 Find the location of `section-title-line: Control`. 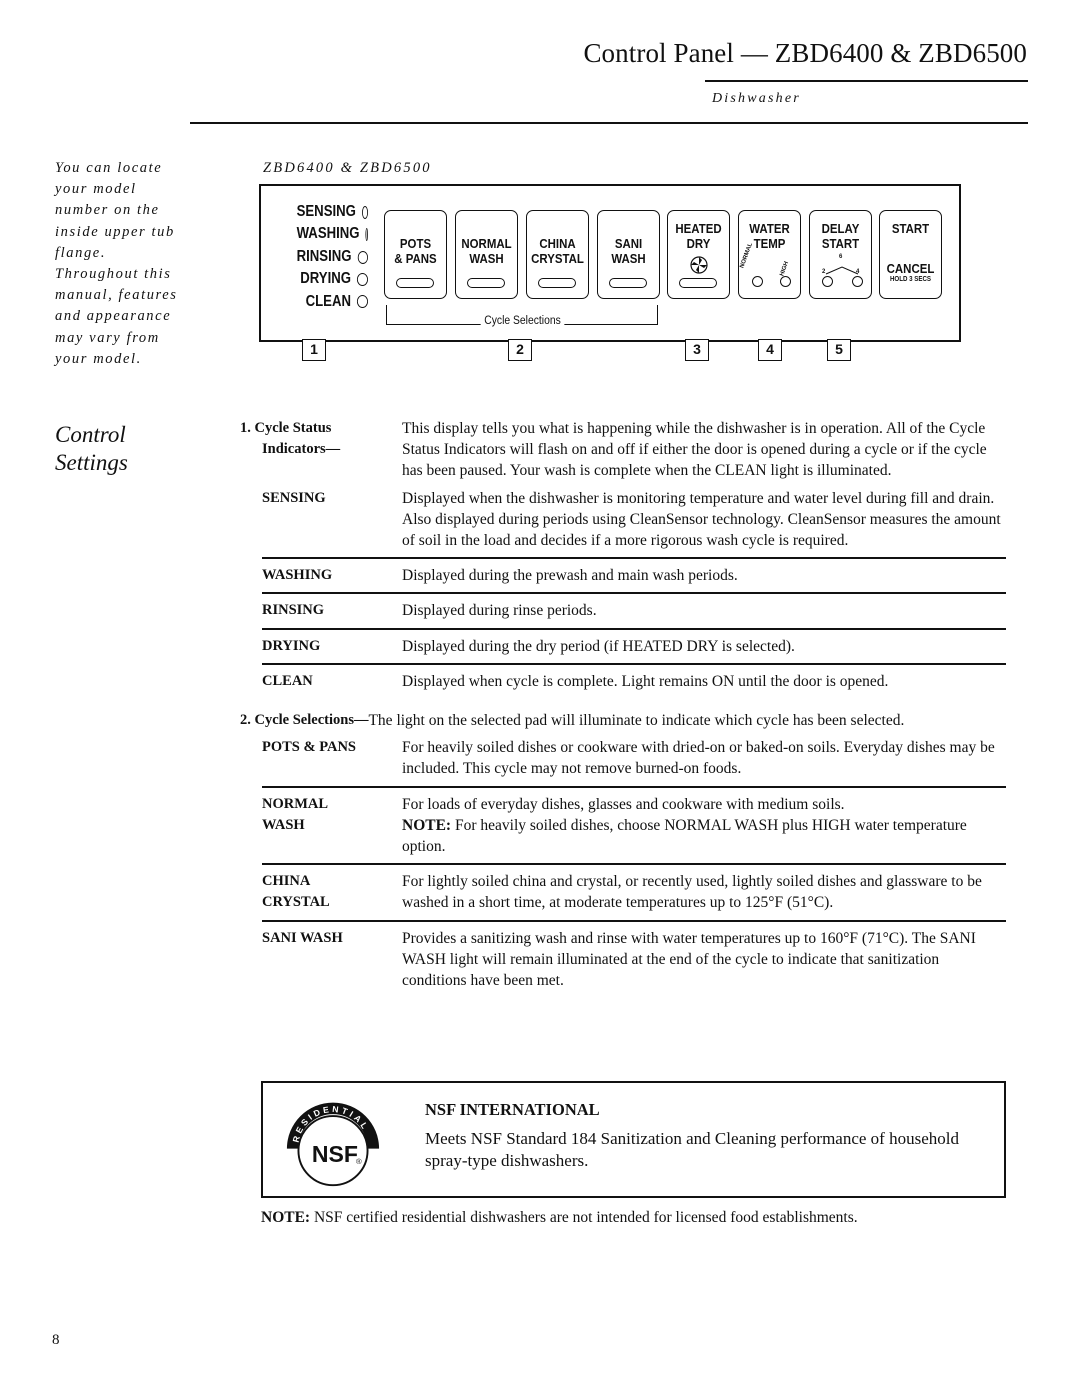

section-title-line: Control is located at coordinates (90, 434).